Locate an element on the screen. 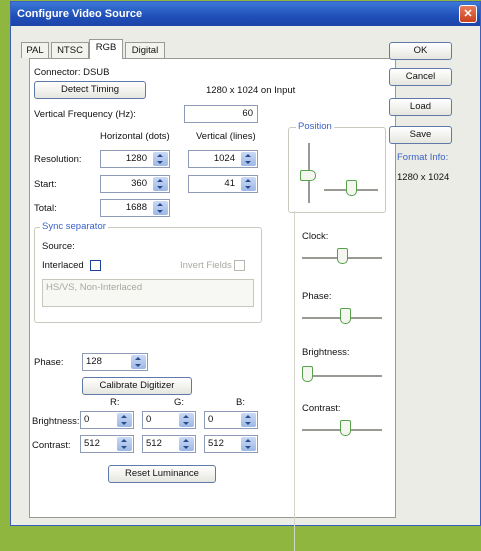  brightness-track is located at coordinates (342, 376).